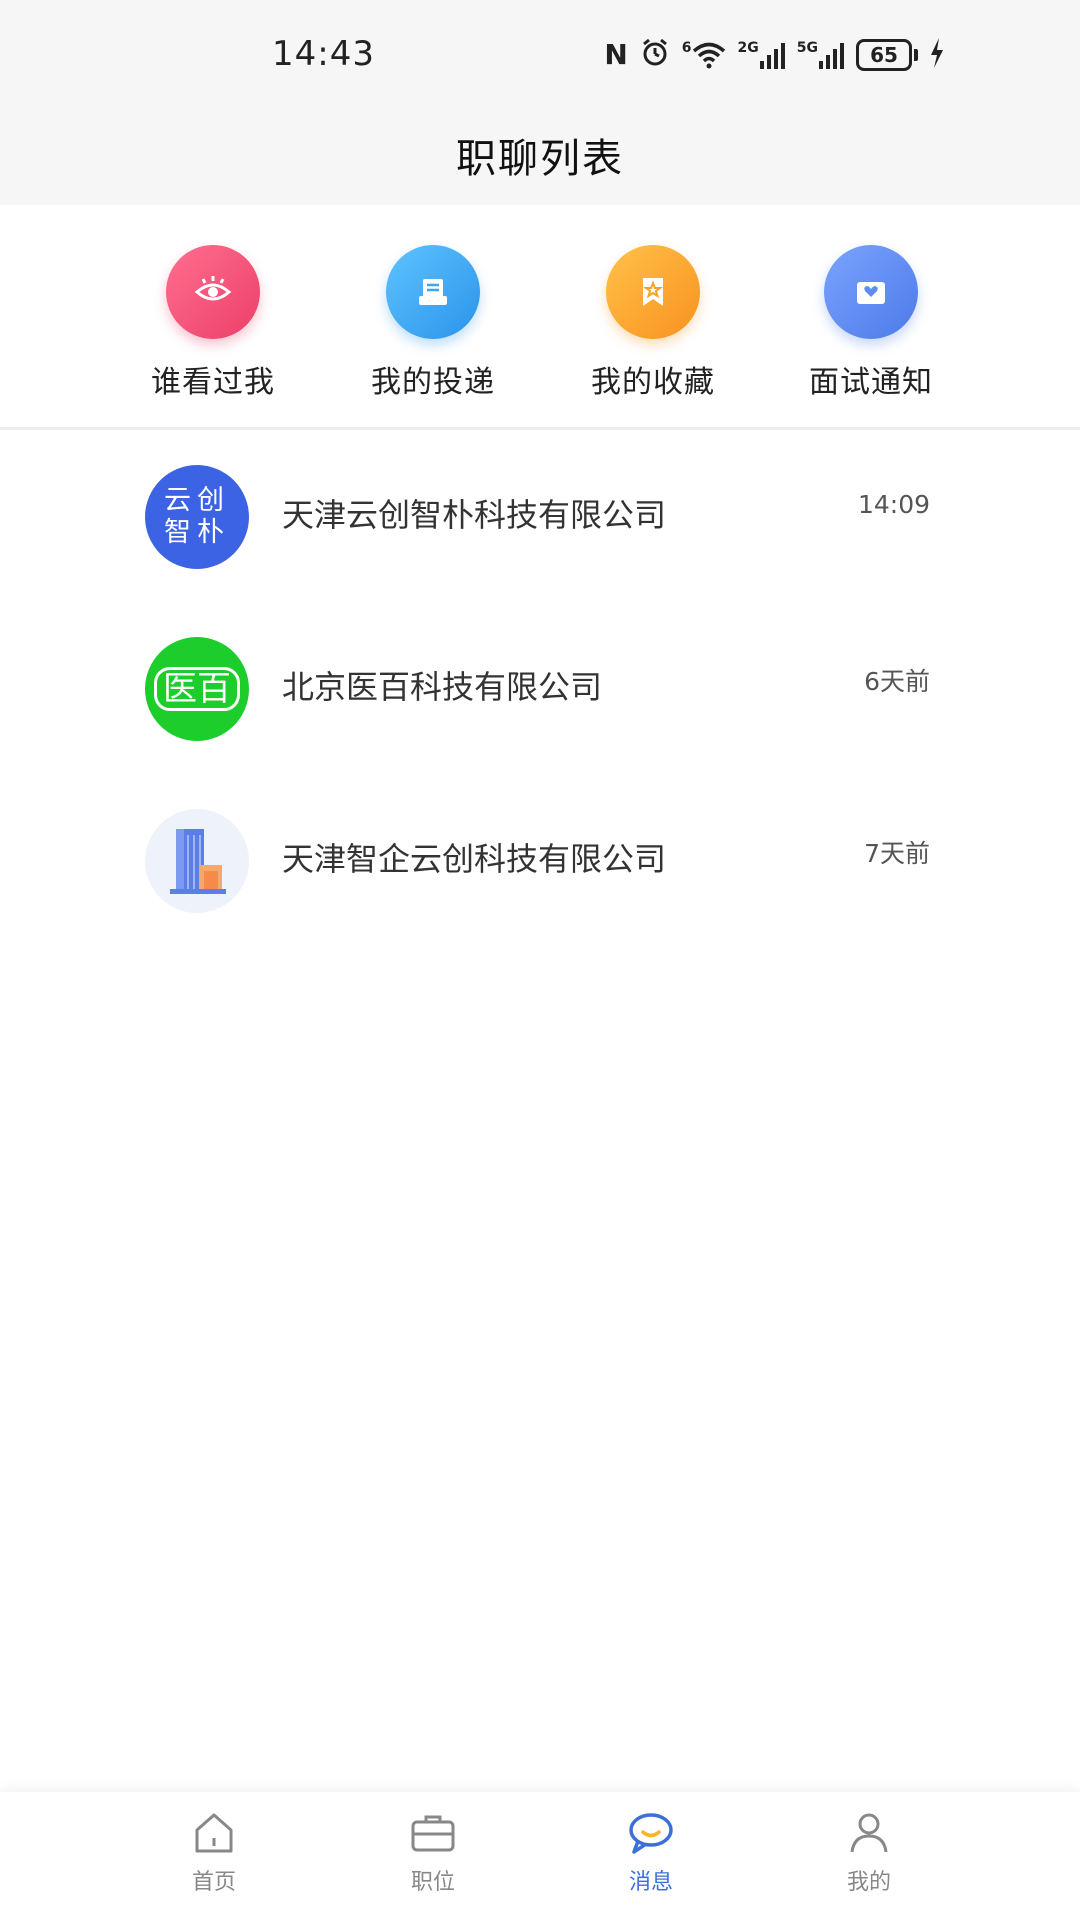  Describe the element at coordinates (897, 853) in the screenshot. I see `chat-time: 7天前` at that location.